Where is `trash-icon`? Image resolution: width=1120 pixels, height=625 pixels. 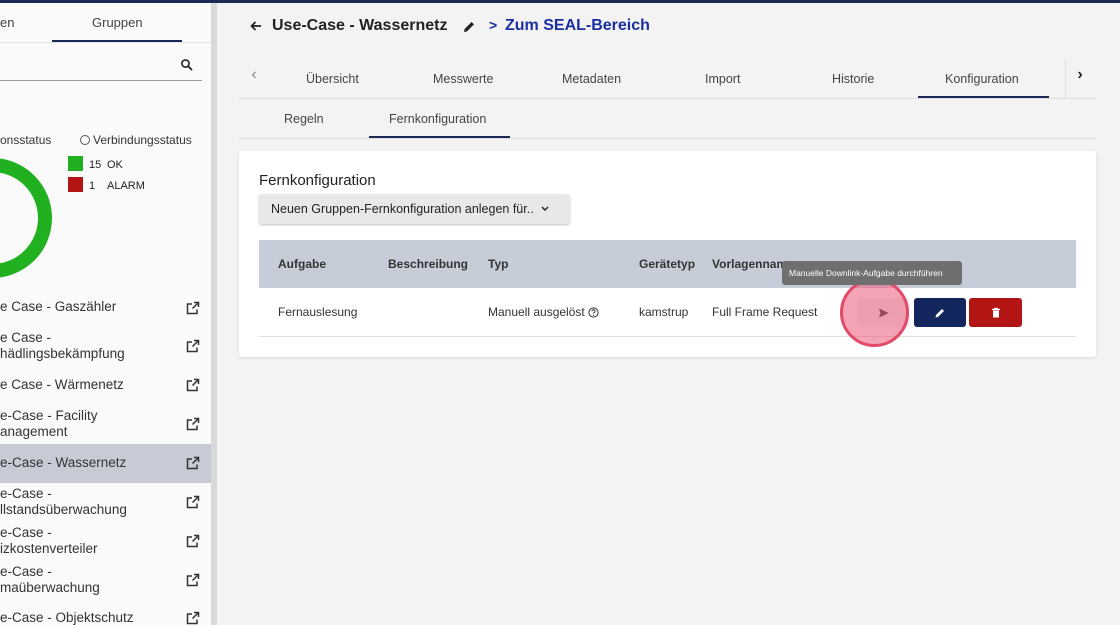
trash-icon is located at coordinates (995, 312).